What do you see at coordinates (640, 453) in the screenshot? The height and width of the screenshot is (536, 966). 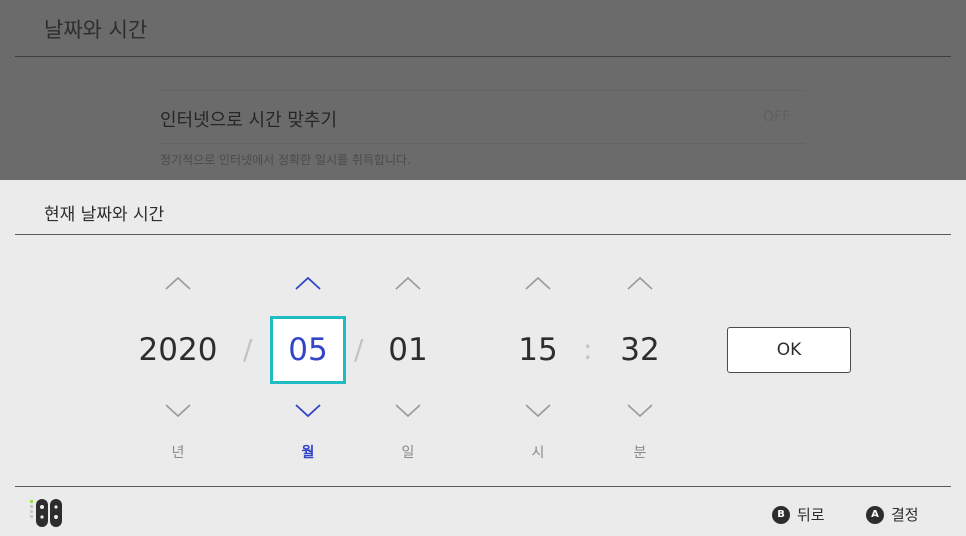 I see `minute-unit-label: 분` at bounding box center [640, 453].